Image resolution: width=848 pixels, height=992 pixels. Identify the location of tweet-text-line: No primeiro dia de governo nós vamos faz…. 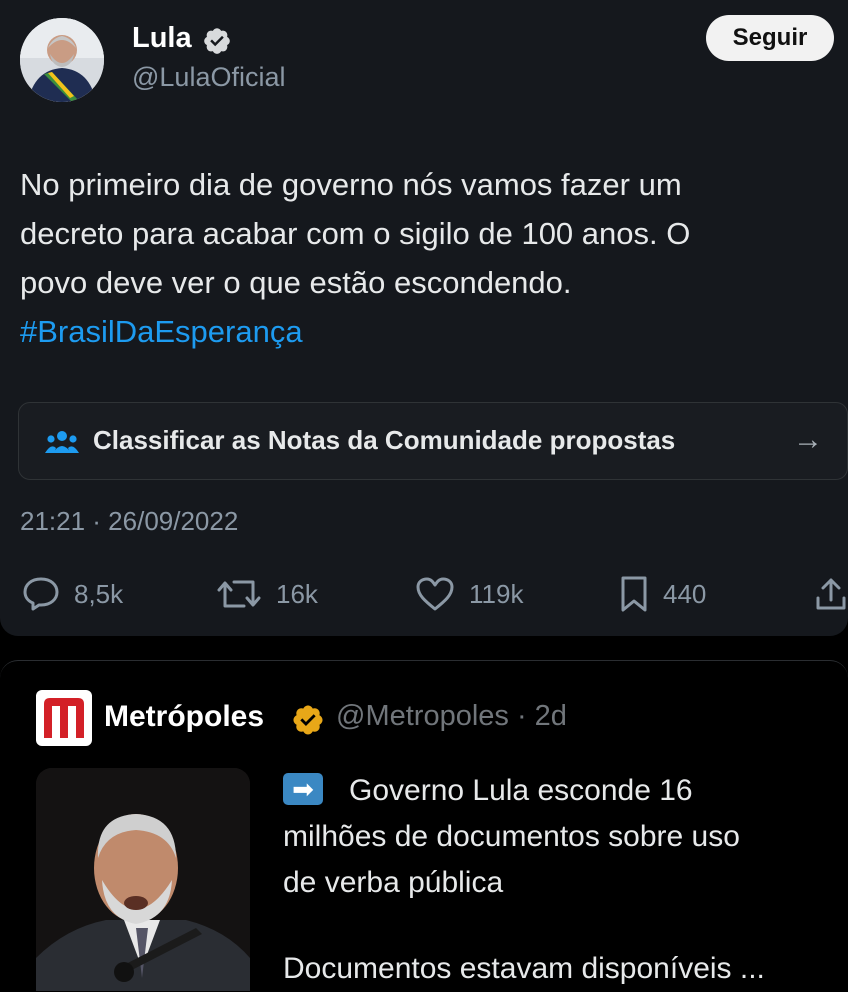
(351, 184).